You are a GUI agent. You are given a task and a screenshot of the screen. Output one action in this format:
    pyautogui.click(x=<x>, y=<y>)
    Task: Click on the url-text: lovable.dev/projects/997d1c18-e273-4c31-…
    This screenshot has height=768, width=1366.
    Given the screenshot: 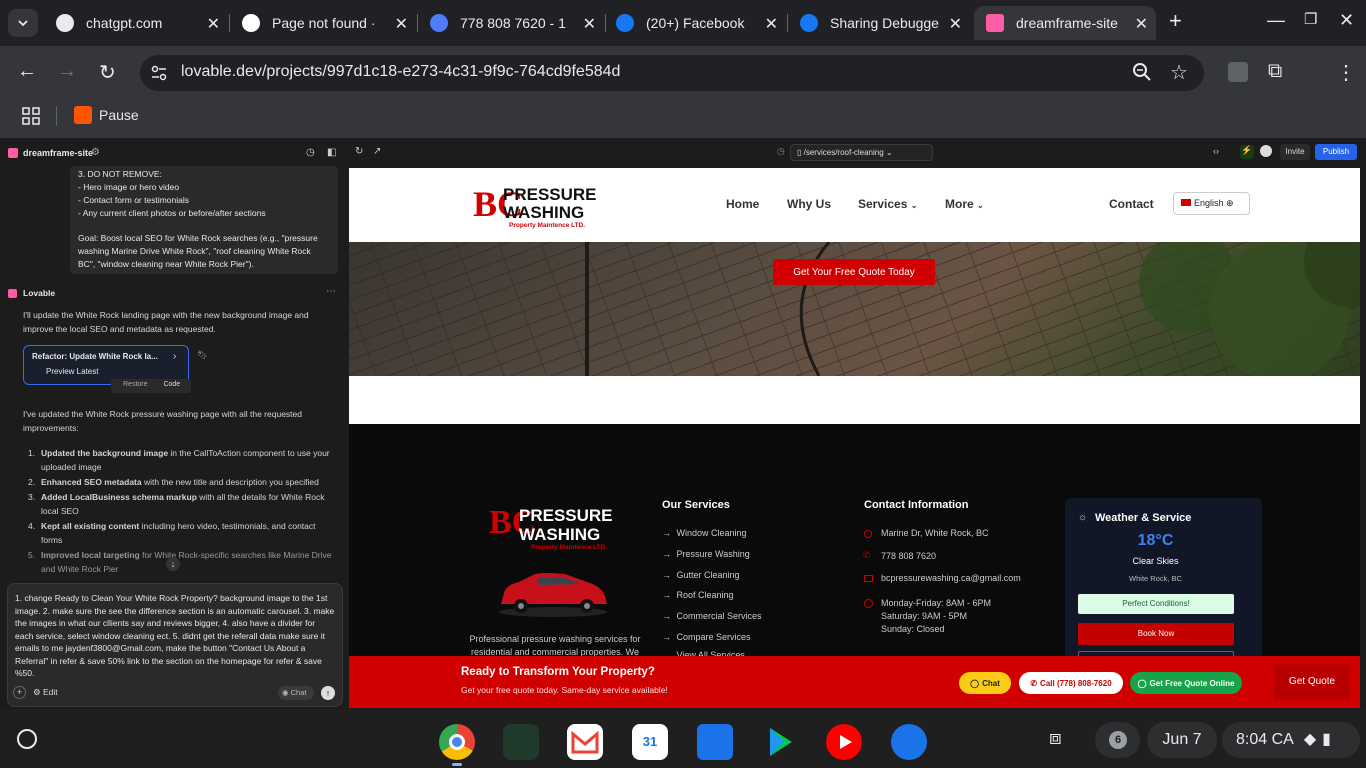 What is the action you would take?
    pyautogui.click(x=400, y=72)
    